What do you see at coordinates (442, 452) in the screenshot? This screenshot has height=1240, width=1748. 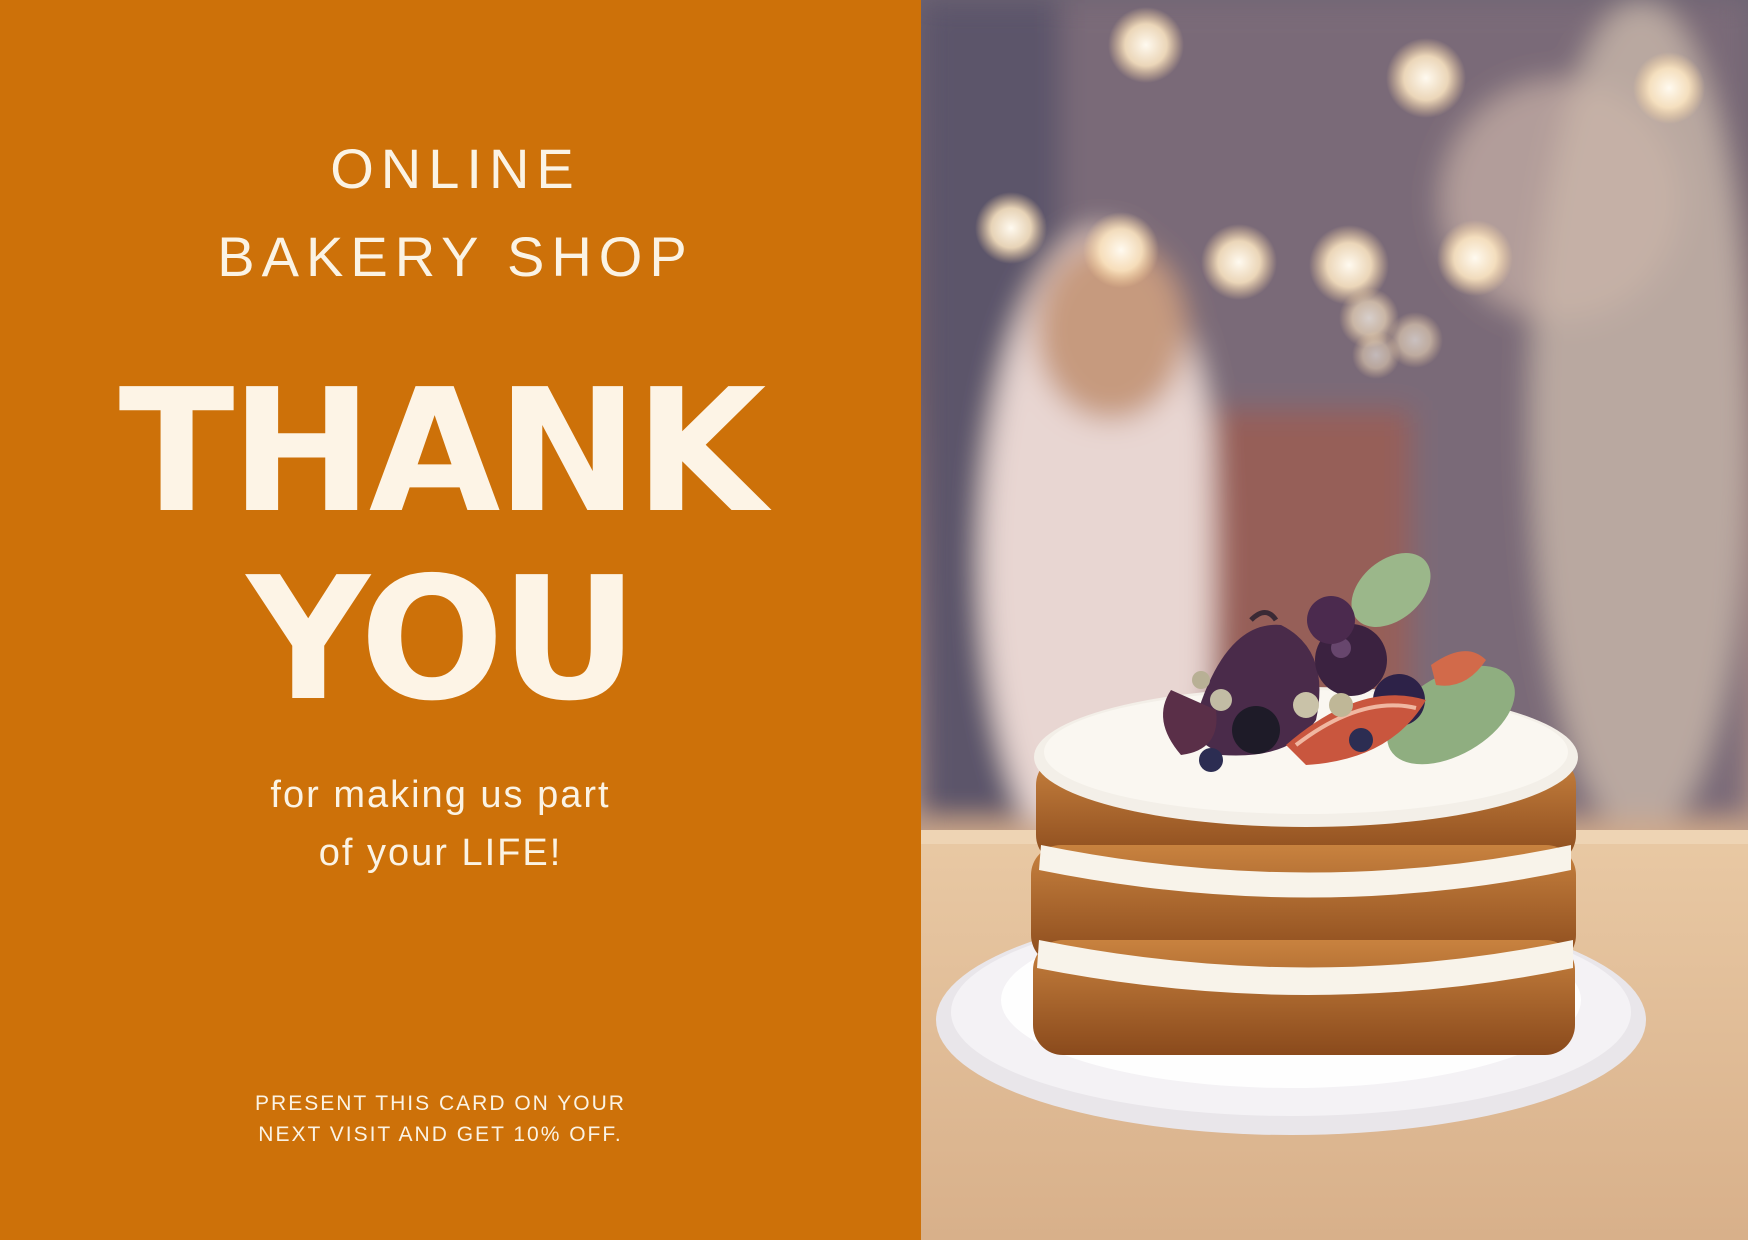 I see `headline-line-1: THANK` at bounding box center [442, 452].